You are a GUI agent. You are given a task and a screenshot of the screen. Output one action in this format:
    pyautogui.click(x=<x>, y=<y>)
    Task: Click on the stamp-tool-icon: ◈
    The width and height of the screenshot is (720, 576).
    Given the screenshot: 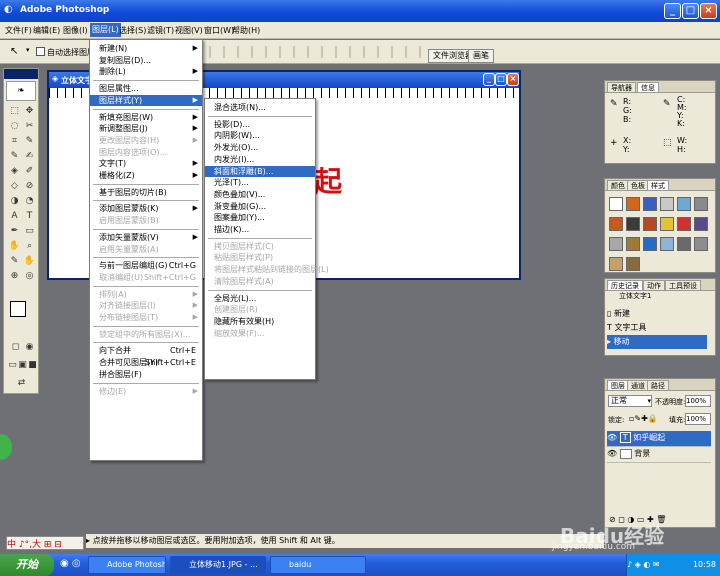 What is the action you would take?
    pyautogui.click(x=14, y=171)
    